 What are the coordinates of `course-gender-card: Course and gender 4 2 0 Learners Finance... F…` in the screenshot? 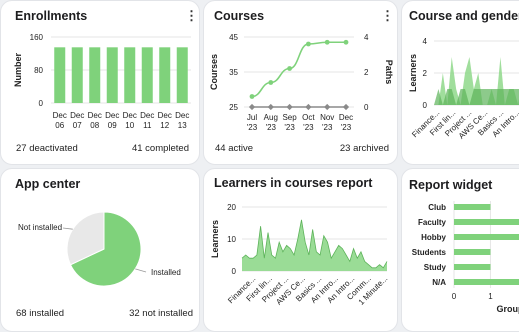 It's located at (460, 82).